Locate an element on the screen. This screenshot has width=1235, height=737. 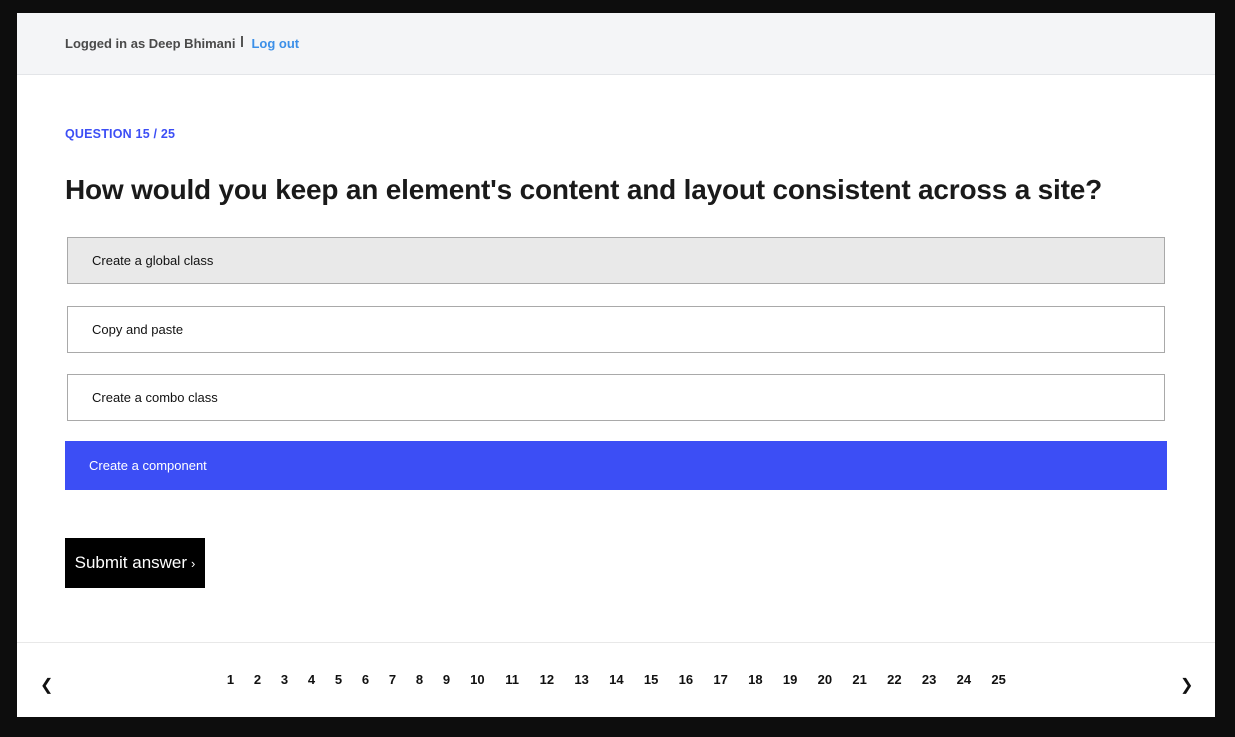
page-link-4: 4 is located at coordinates (311, 679).